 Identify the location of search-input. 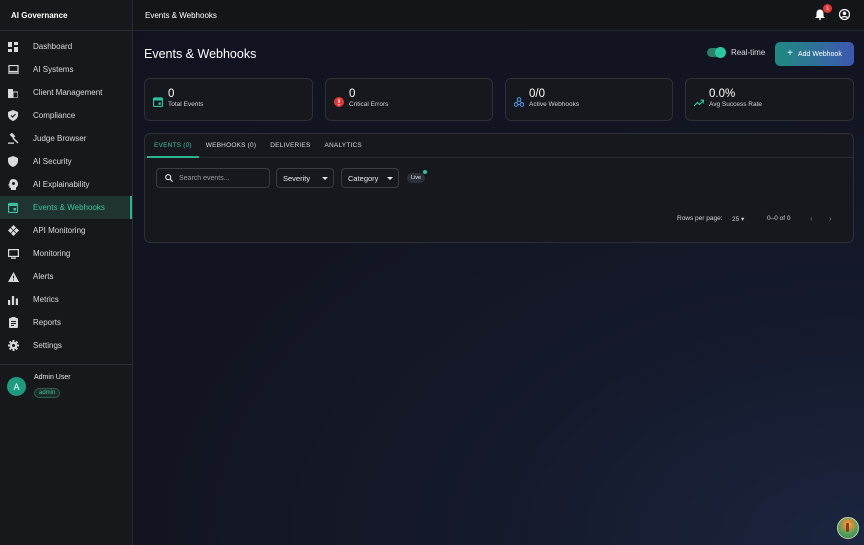
(221, 178).